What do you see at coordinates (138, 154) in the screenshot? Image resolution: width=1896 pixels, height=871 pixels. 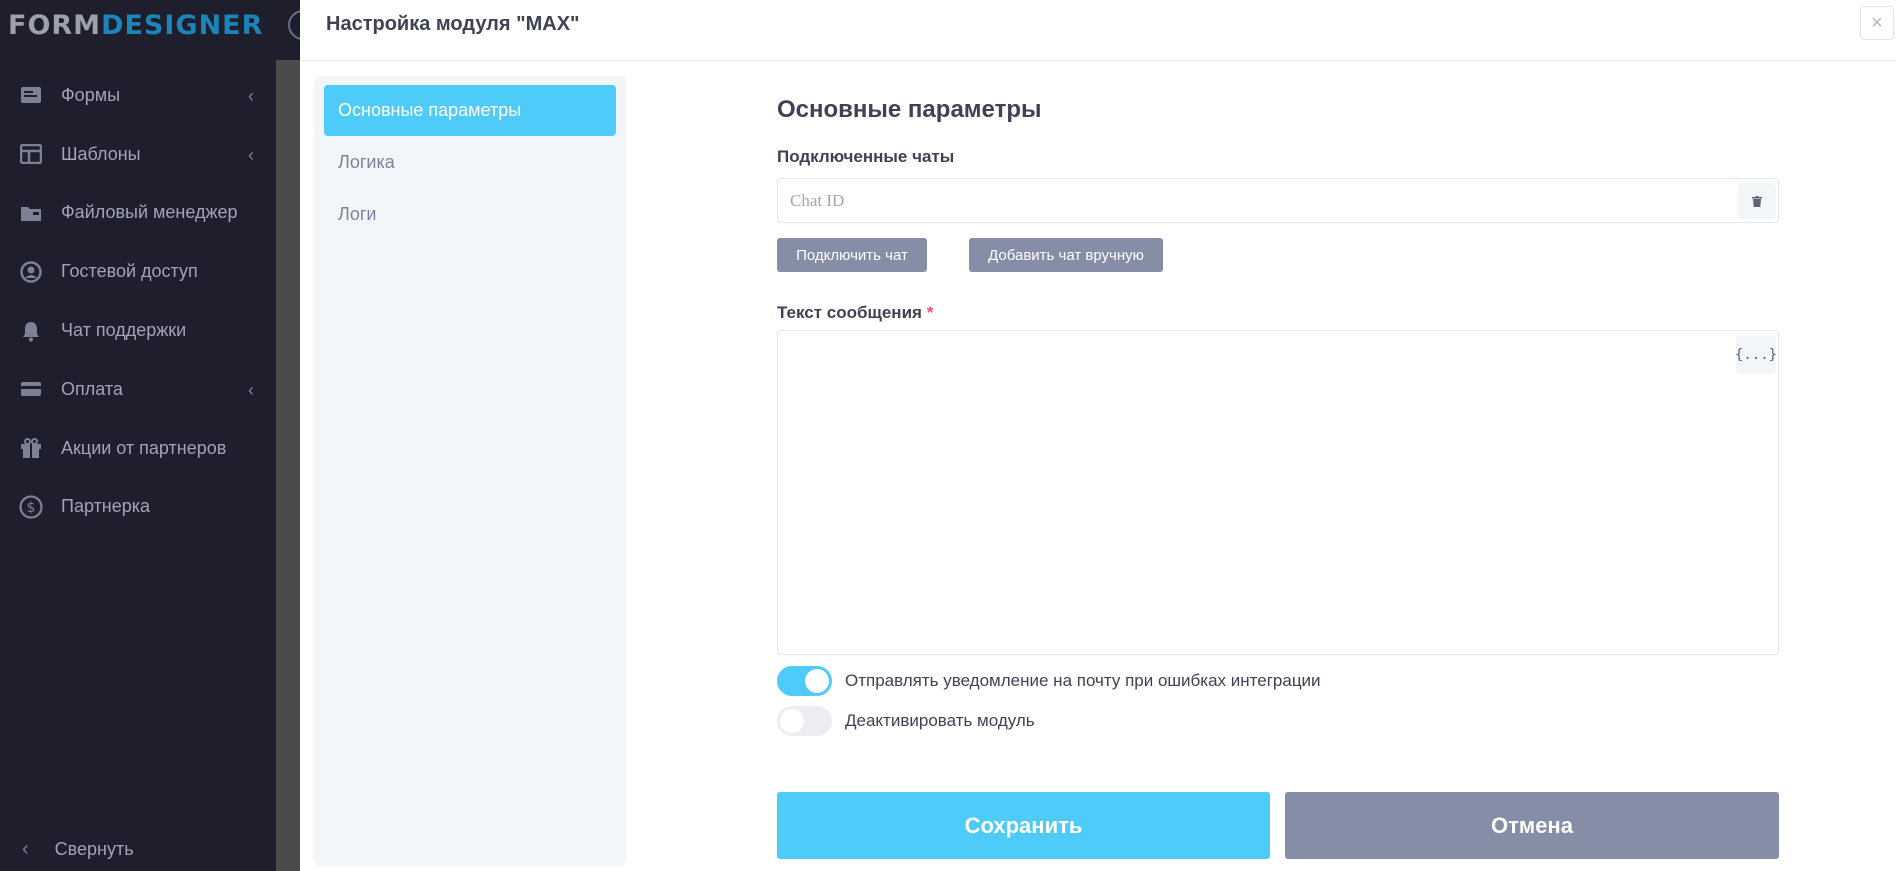 I see `sidebar-item-templates: Шаблоны ‹` at bounding box center [138, 154].